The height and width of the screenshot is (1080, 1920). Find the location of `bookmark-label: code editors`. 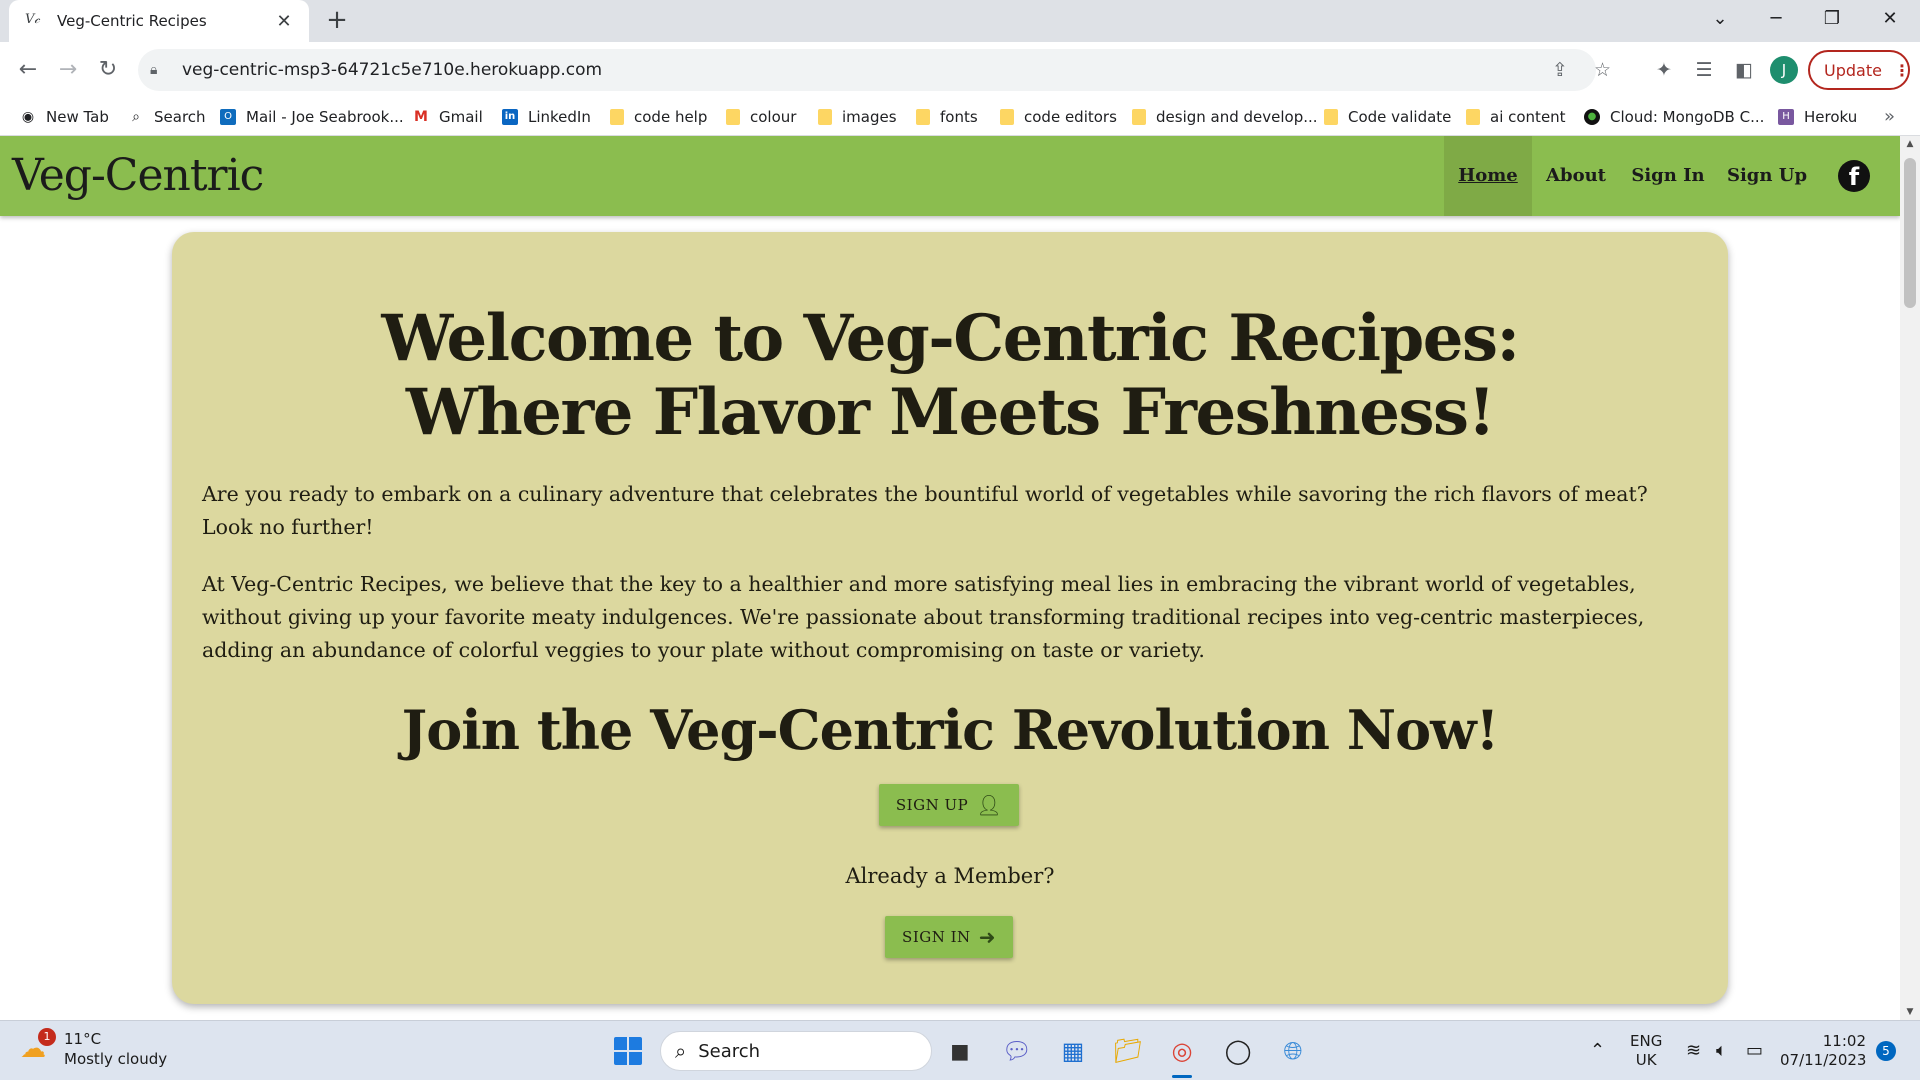

bookmark-label: code editors is located at coordinates (1070, 117).